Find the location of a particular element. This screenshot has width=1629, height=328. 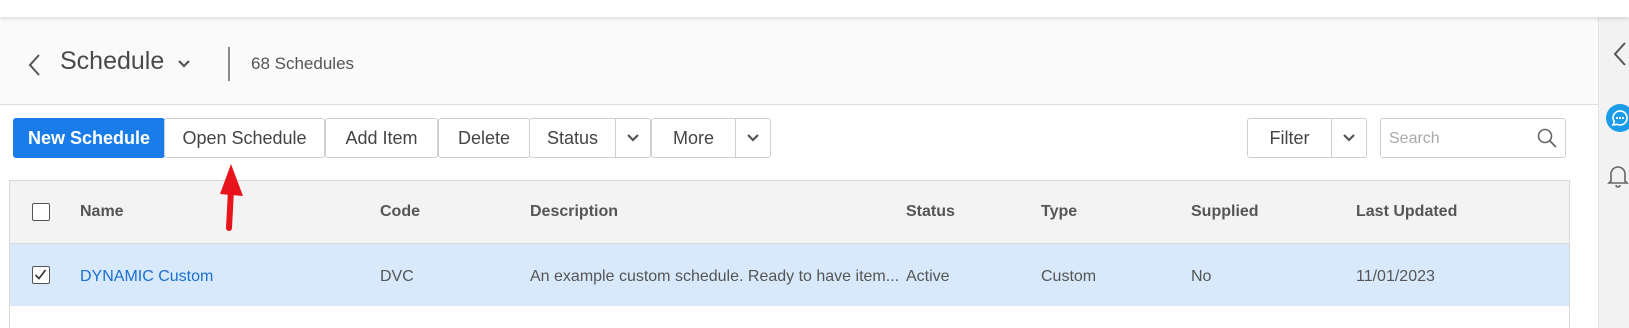

search-box is located at coordinates (1473, 138).